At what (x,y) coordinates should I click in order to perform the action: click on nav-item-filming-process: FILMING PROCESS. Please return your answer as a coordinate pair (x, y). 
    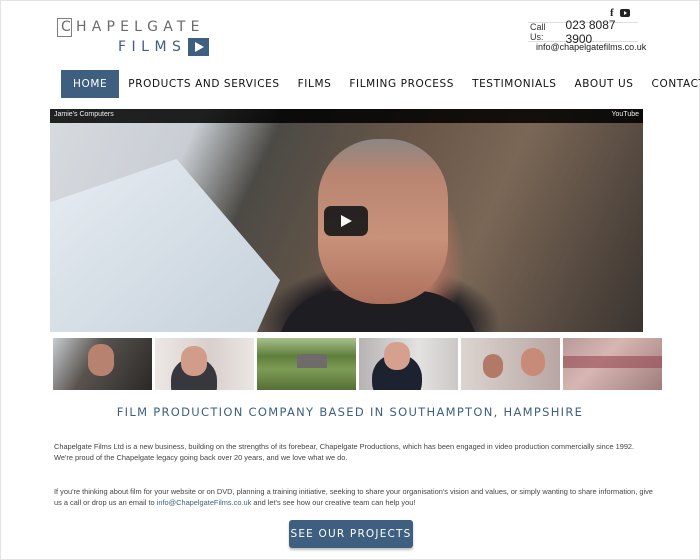
    Looking at the image, I should click on (401, 84).